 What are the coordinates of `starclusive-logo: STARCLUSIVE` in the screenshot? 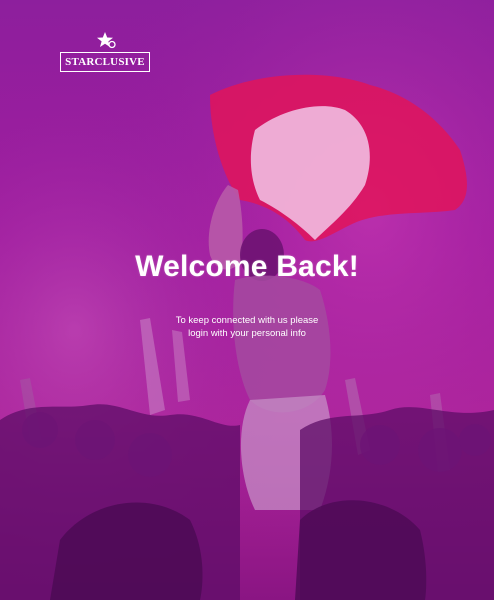 It's located at (106, 53).